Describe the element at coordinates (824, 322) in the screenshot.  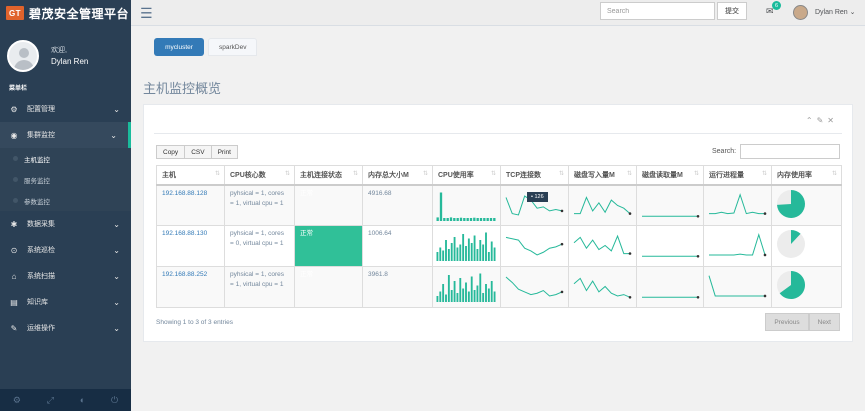
I see `next-button: Next` at that location.